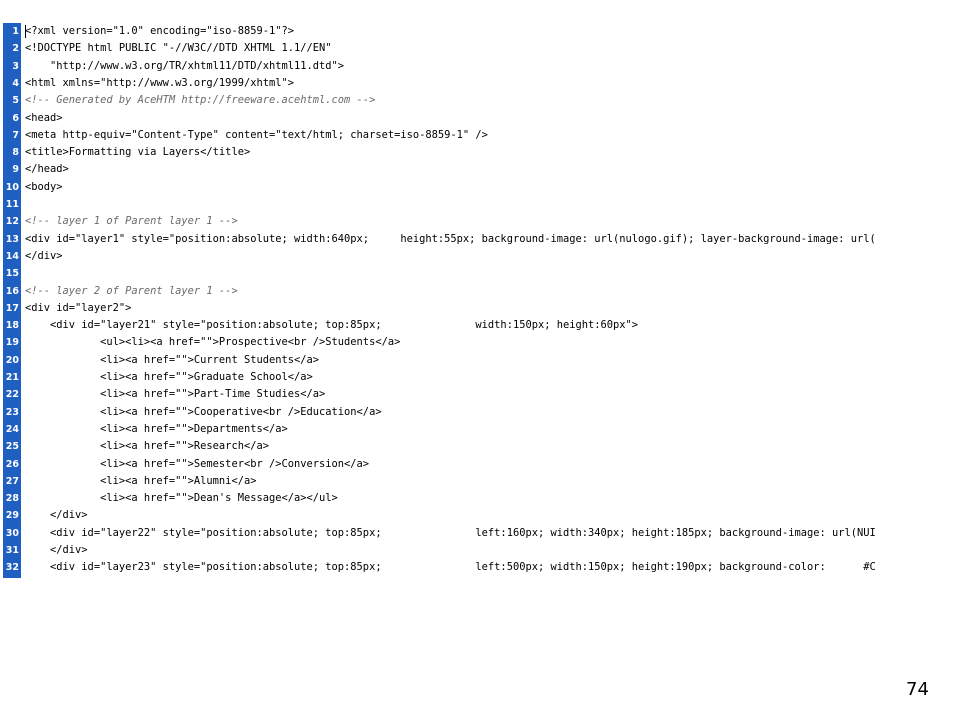 The width and height of the screenshot is (960, 720). What do you see at coordinates (470, 187) in the screenshot?
I see `code-line: 10 <body>` at bounding box center [470, 187].